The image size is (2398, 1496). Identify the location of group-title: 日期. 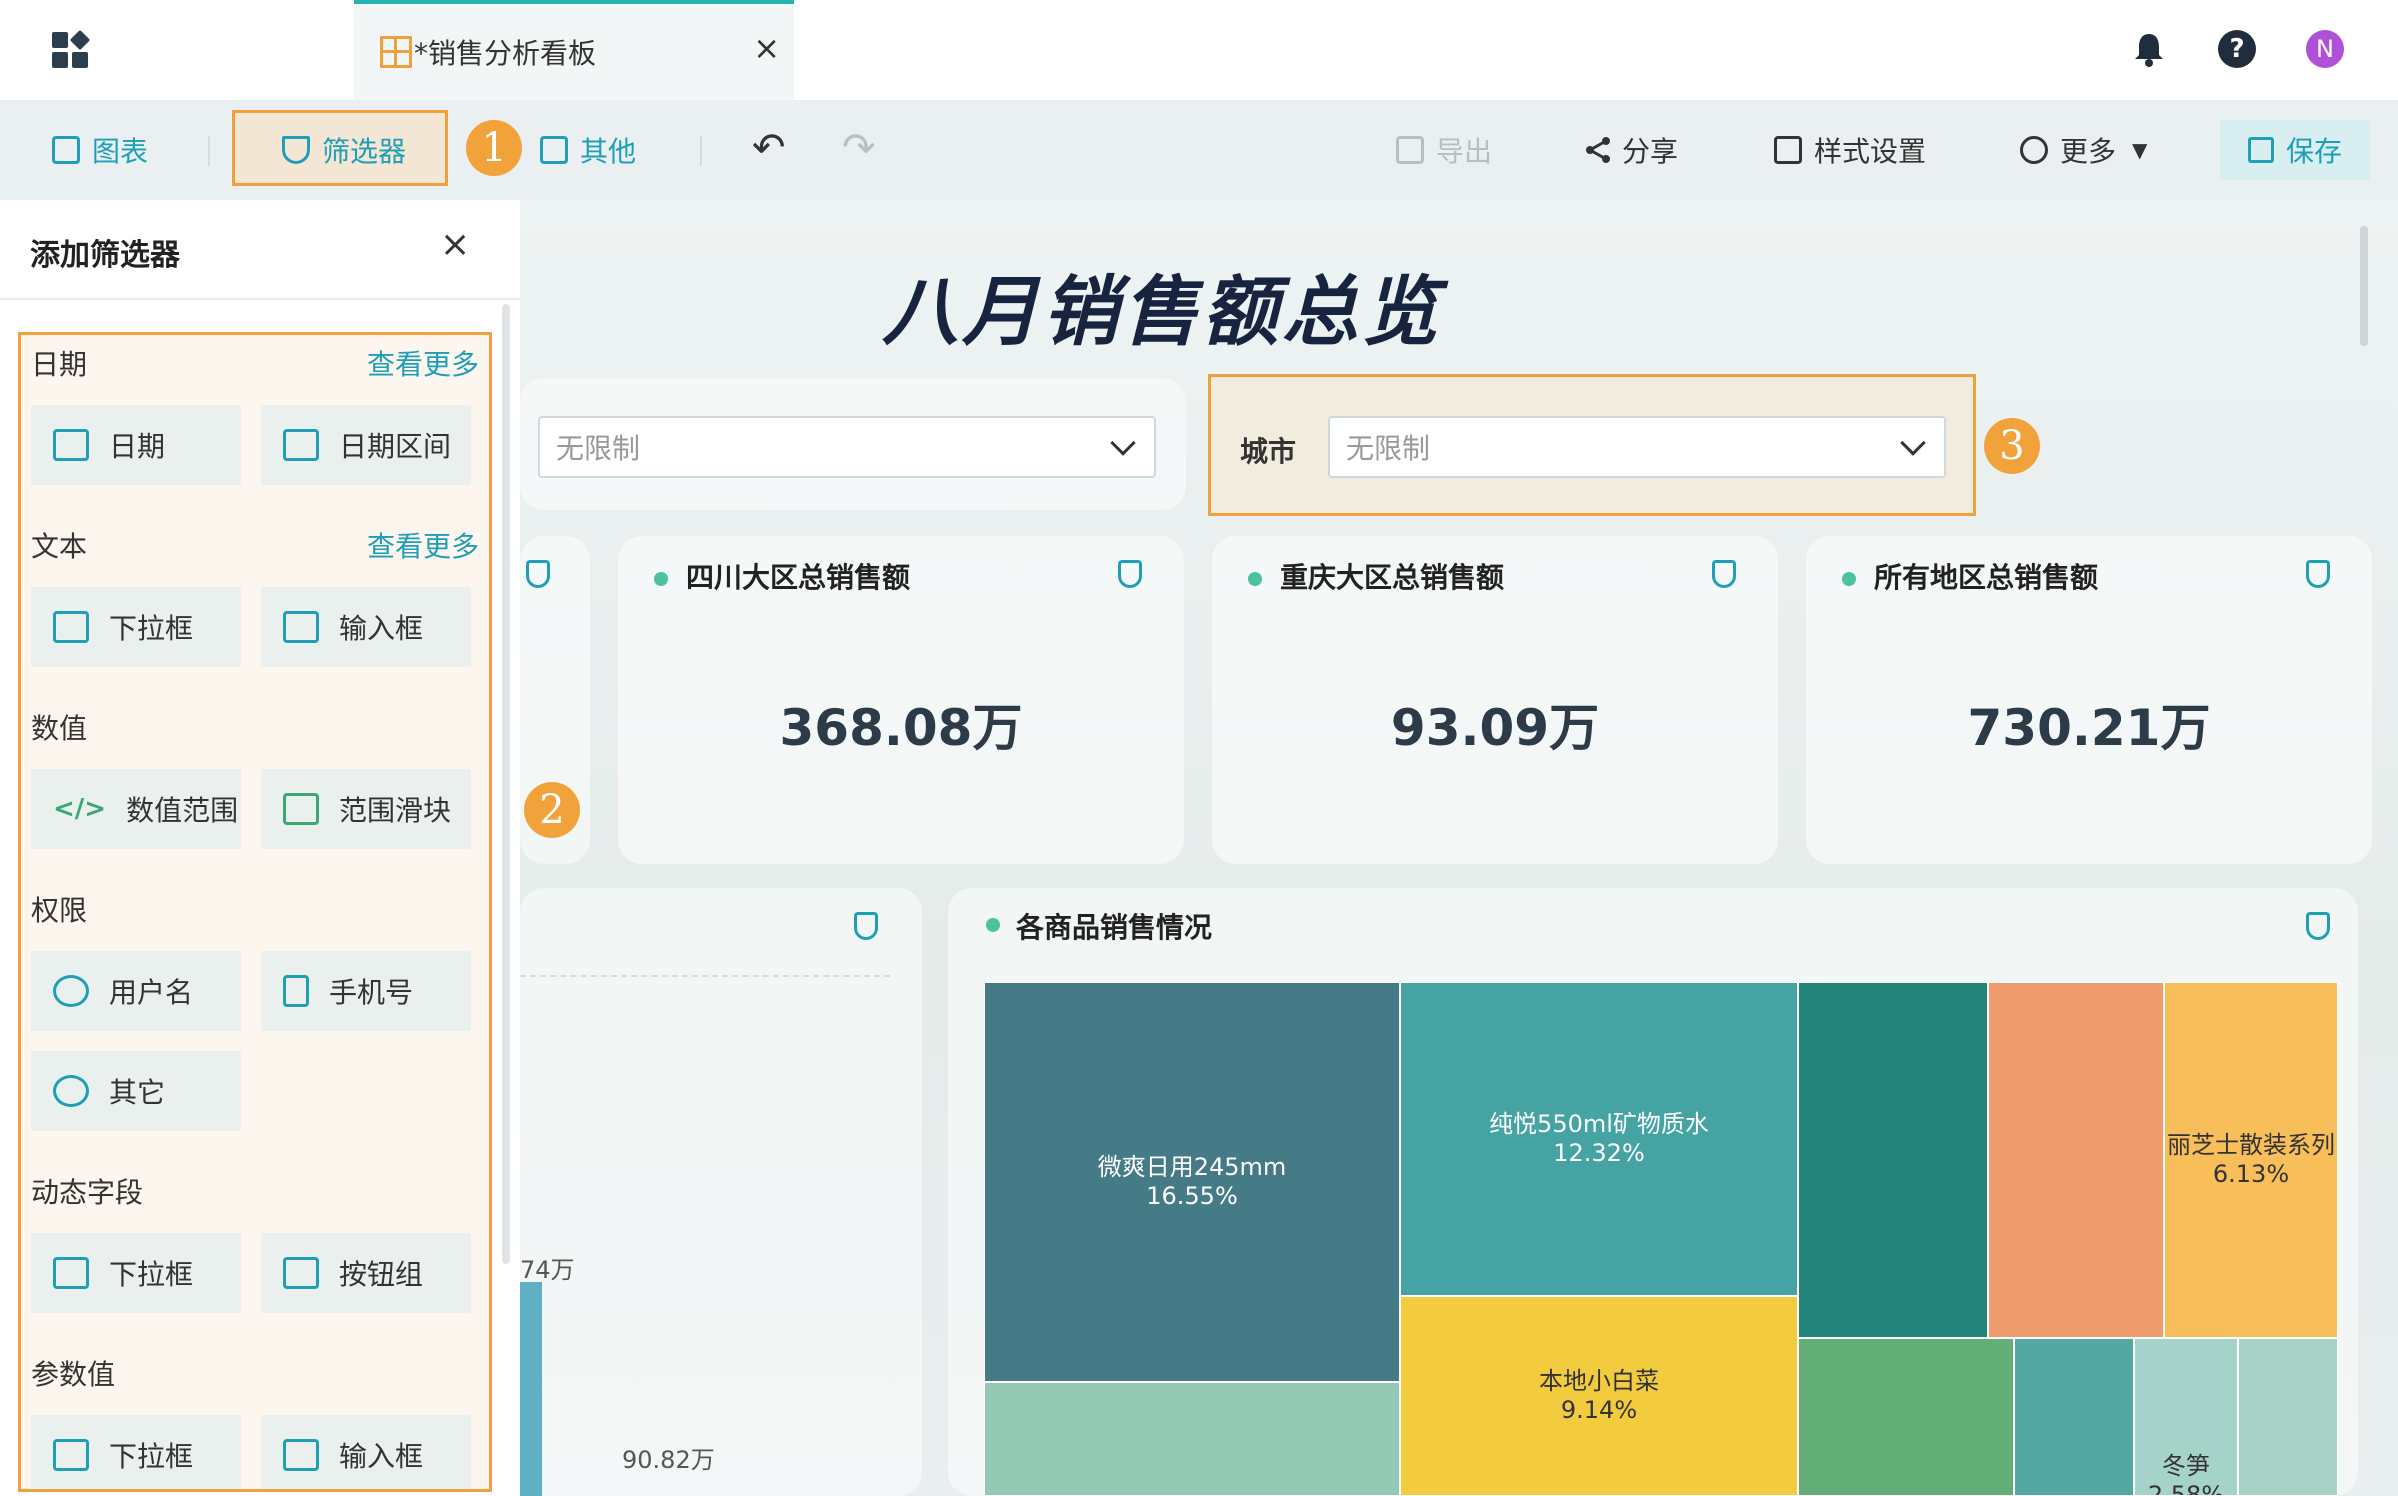
(59, 364).